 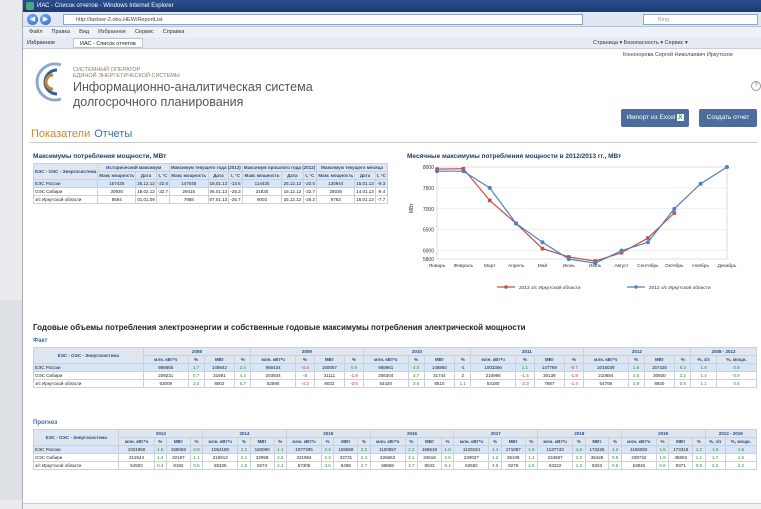 I want to click on table-cell: 3.2, so click(x=364, y=449).